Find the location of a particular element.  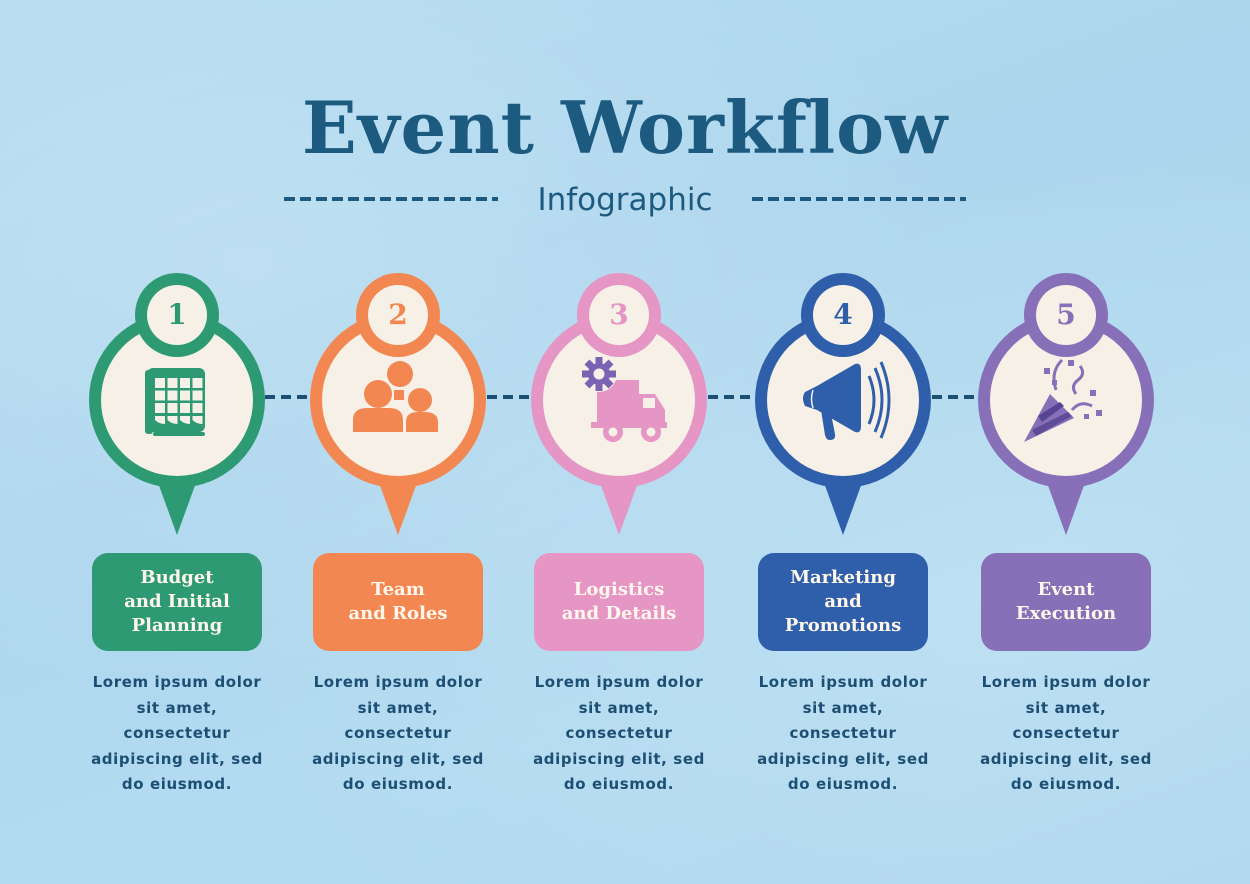

step-number: 1 is located at coordinates (177, 314).